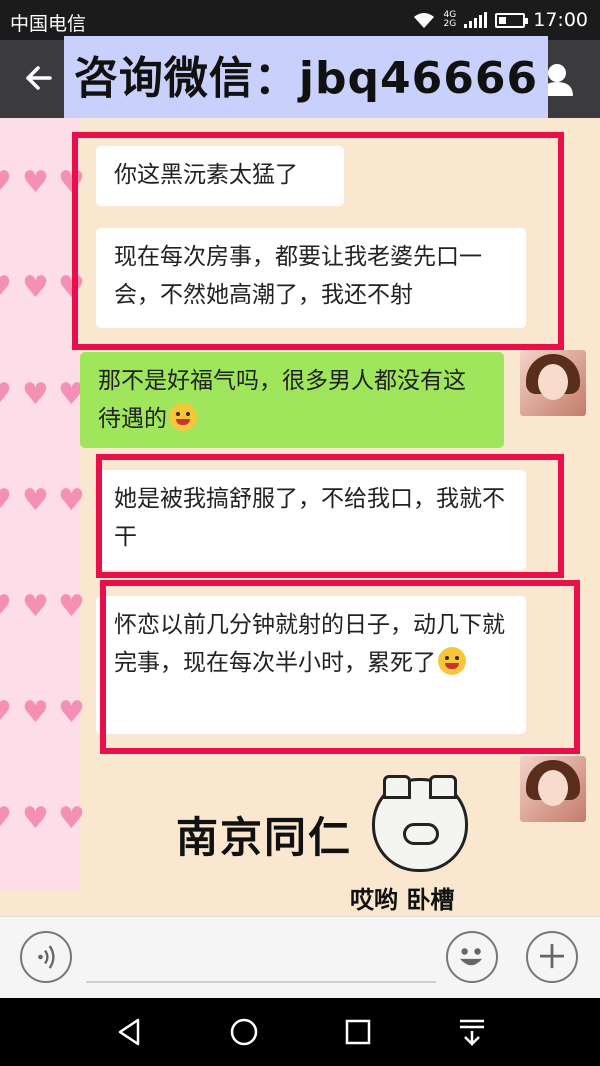 The height and width of the screenshot is (1066, 600). I want to click on plus-icon, so click(552, 957).